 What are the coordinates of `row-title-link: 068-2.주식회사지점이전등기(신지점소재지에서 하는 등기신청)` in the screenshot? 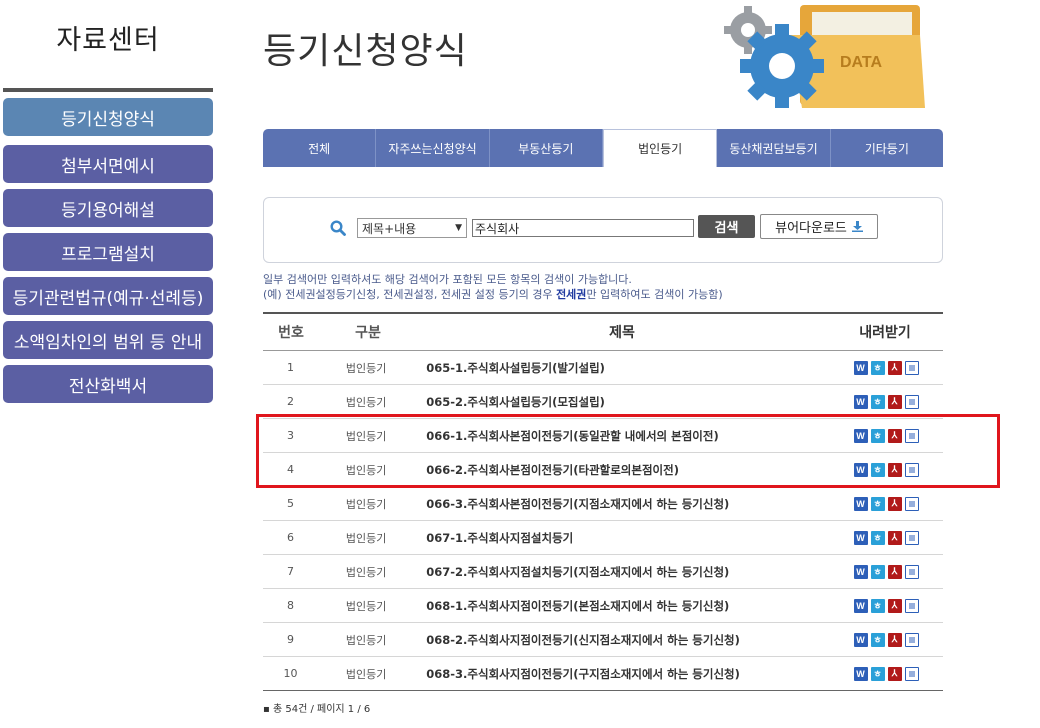 It's located at (621, 640).